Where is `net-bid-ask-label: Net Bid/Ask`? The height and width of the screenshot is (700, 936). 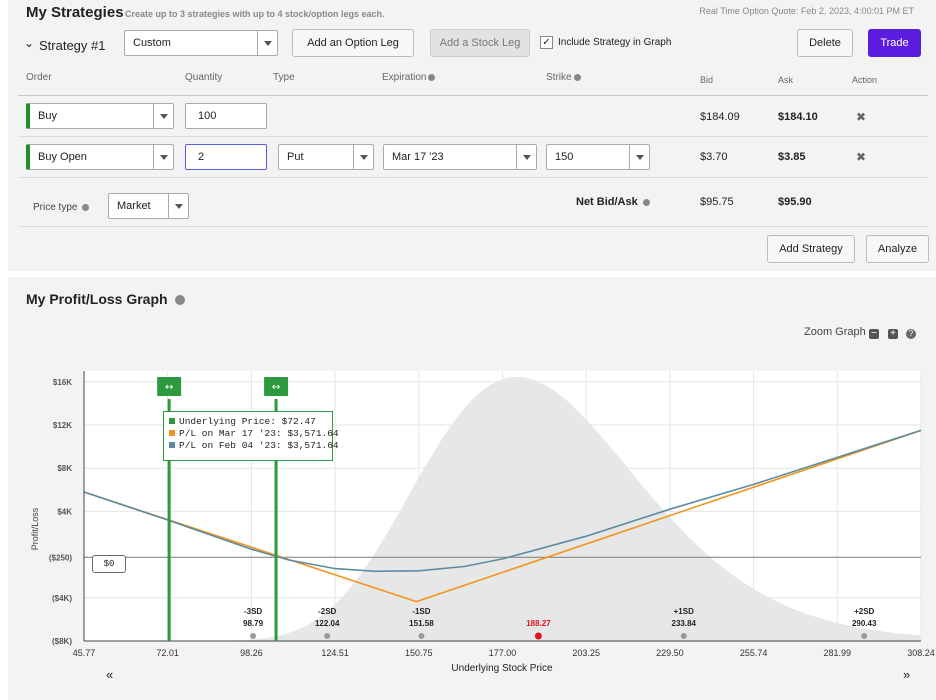 net-bid-ask-label: Net Bid/Ask is located at coordinates (613, 202).